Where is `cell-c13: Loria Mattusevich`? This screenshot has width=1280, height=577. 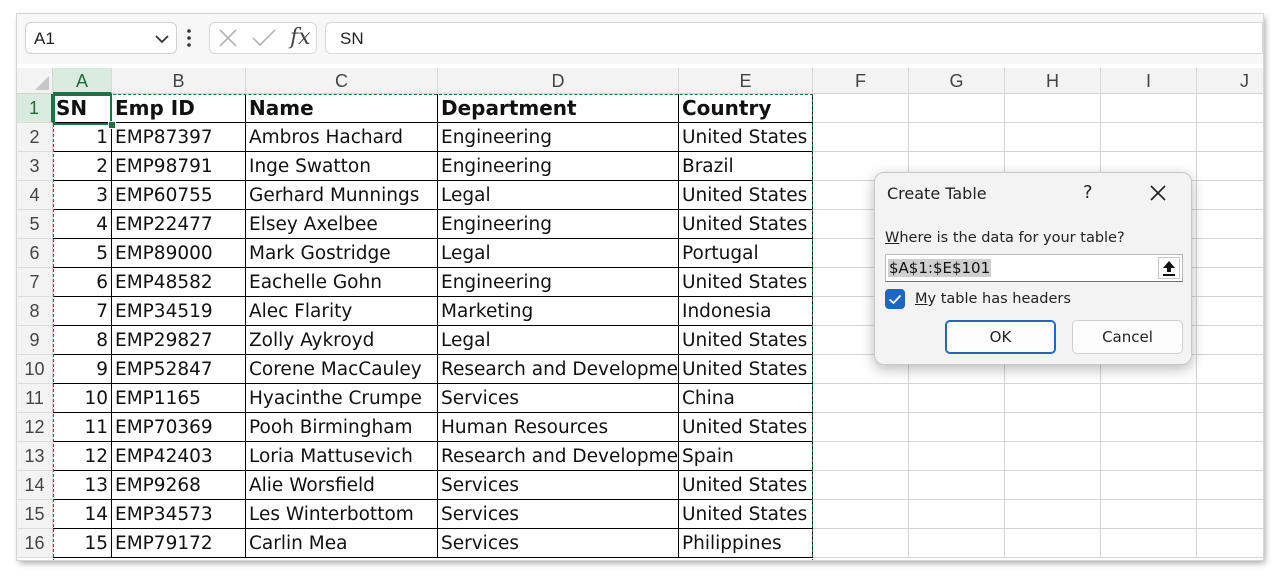
cell-c13: Loria Mattusevich is located at coordinates (342, 456).